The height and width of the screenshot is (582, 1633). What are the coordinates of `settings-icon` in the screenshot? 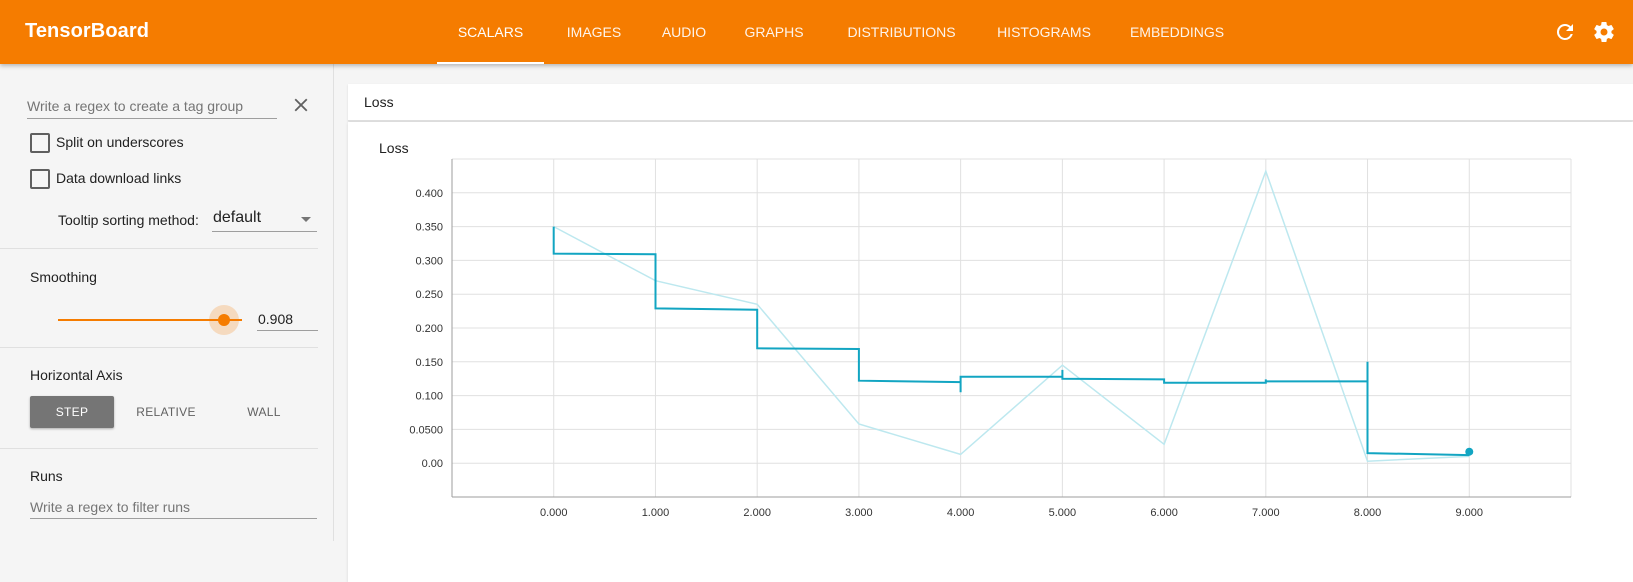 It's located at (1604, 32).